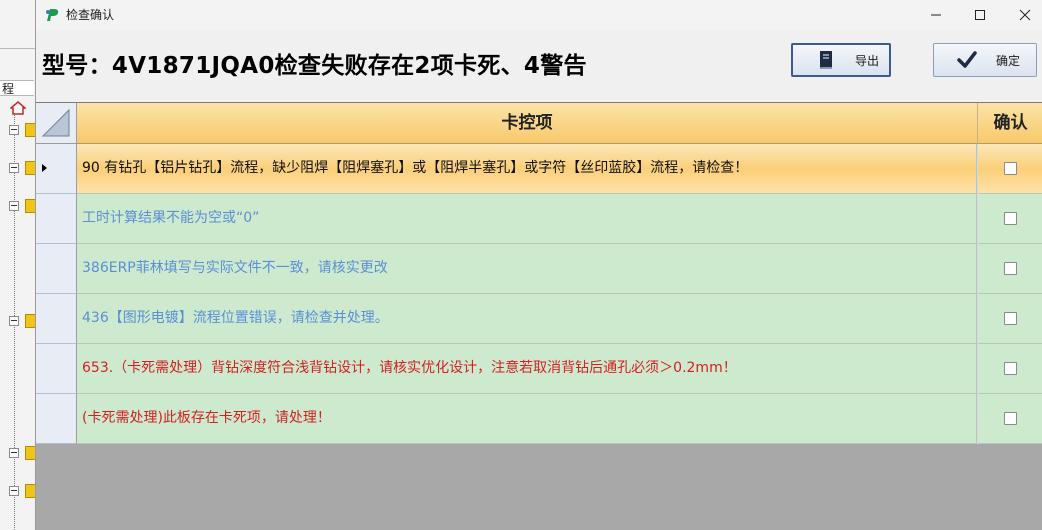 Image resolution: width=1042 pixels, height=530 pixels. What do you see at coordinates (527, 219) in the screenshot?
I see `check-item-text: 工时计算结果不能为空或“0”` at bounding box center [527, 219].